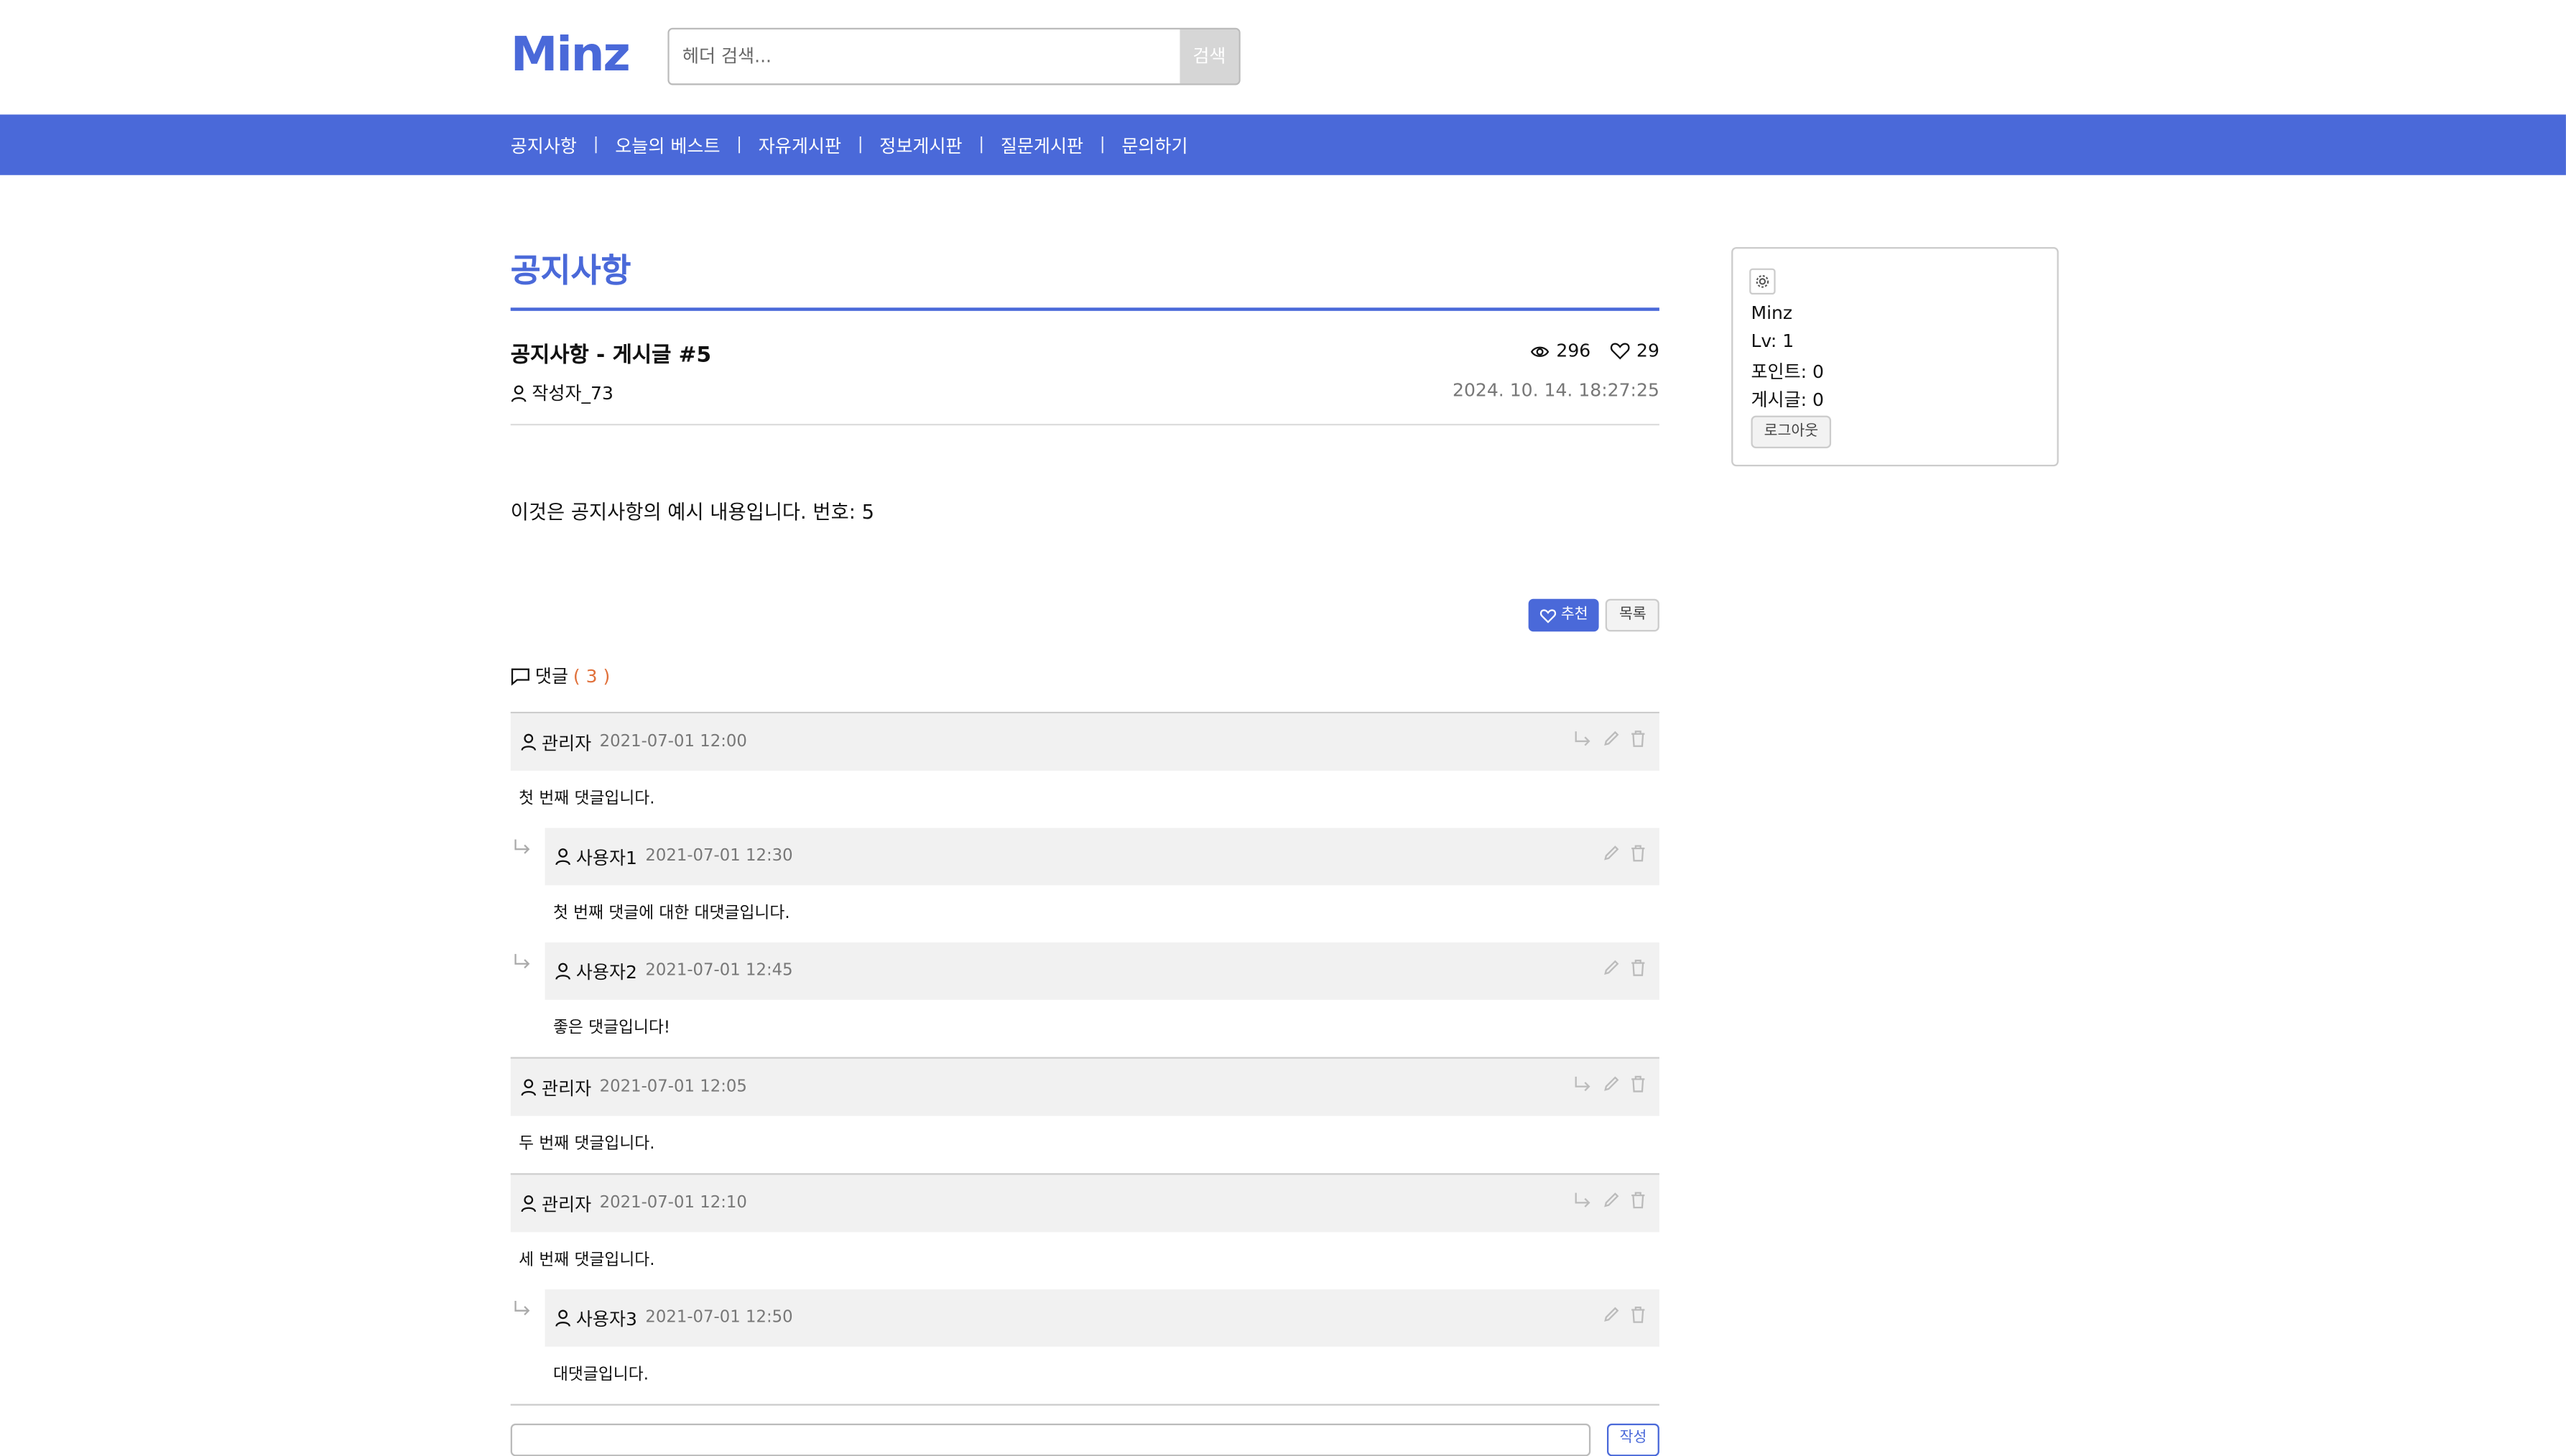  What do you see at coordinates (600, 1375) in the screenshot?
I see `comment-text: 대댓글입니다.` at bounding box center [600, 1375].